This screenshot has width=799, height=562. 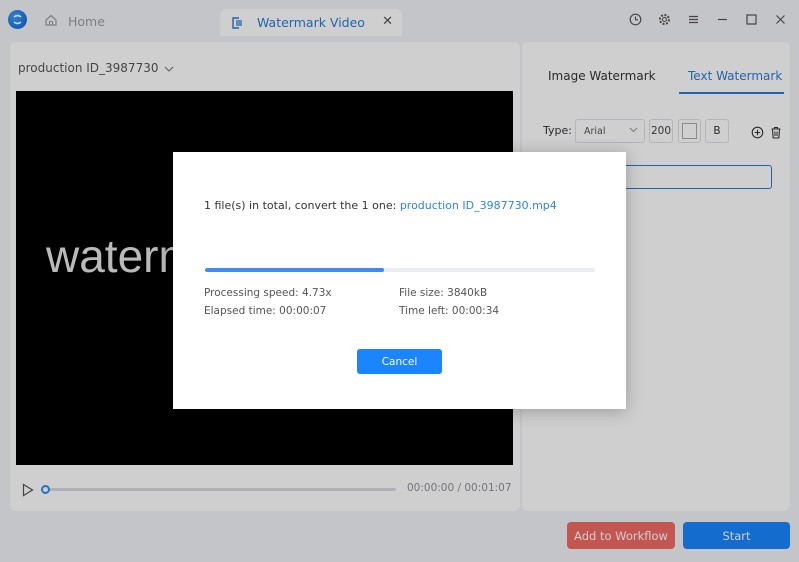 I want to click on conversion-message-text: 1 file(s) in total, convert the 1 one:, so click(x=302, y=205).